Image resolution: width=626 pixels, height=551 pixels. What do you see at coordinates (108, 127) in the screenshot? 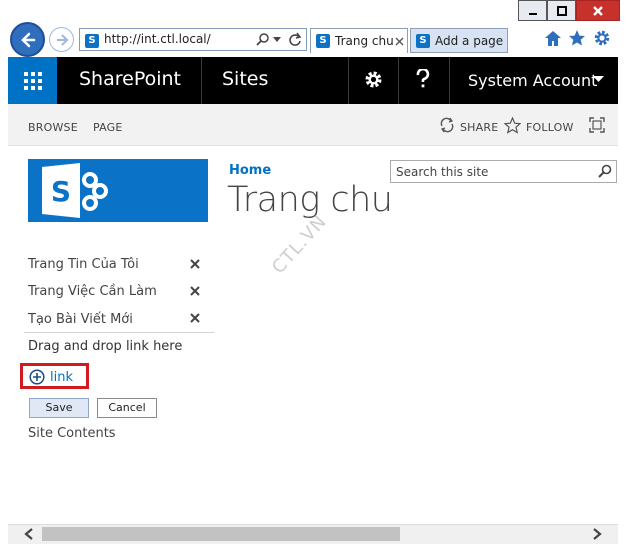
I see `ribbon-tab-page: PAGE` at bounding box center [108, 127].